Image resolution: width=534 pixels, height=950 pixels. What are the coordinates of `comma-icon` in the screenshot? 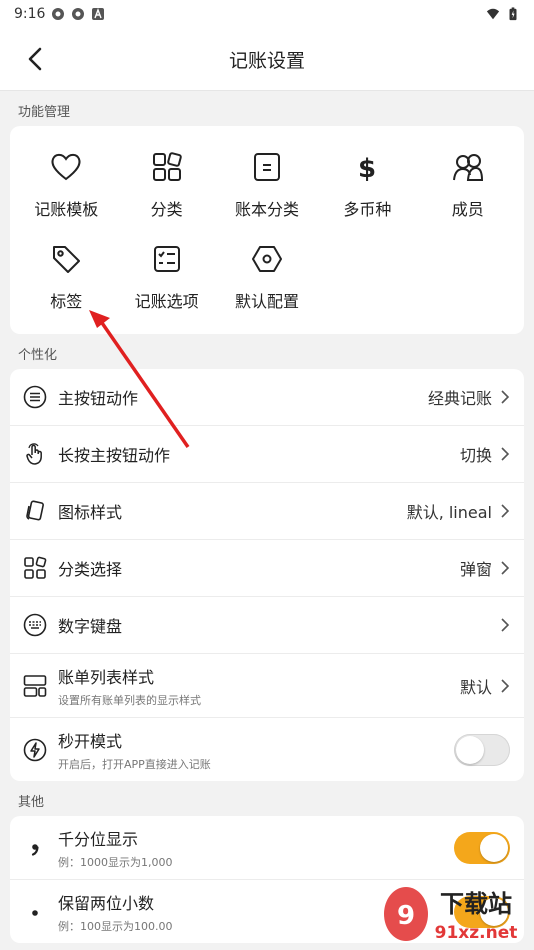 It's located at (35, 849).